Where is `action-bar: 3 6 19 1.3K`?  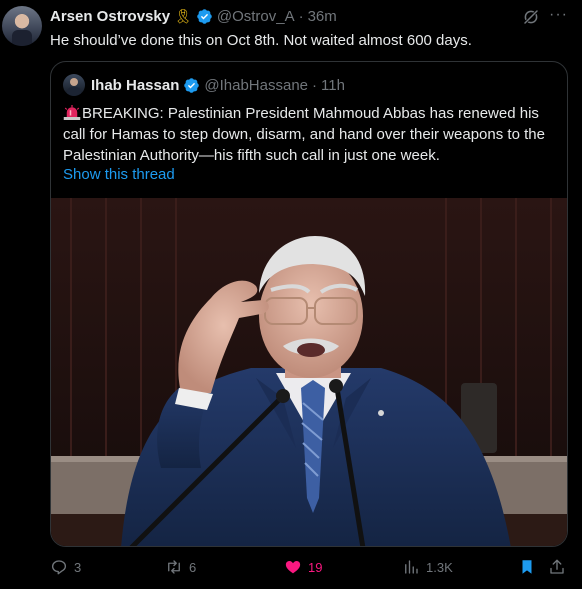 action-bar: 3 6 19 1.3K is located at coordinates (309, 568).